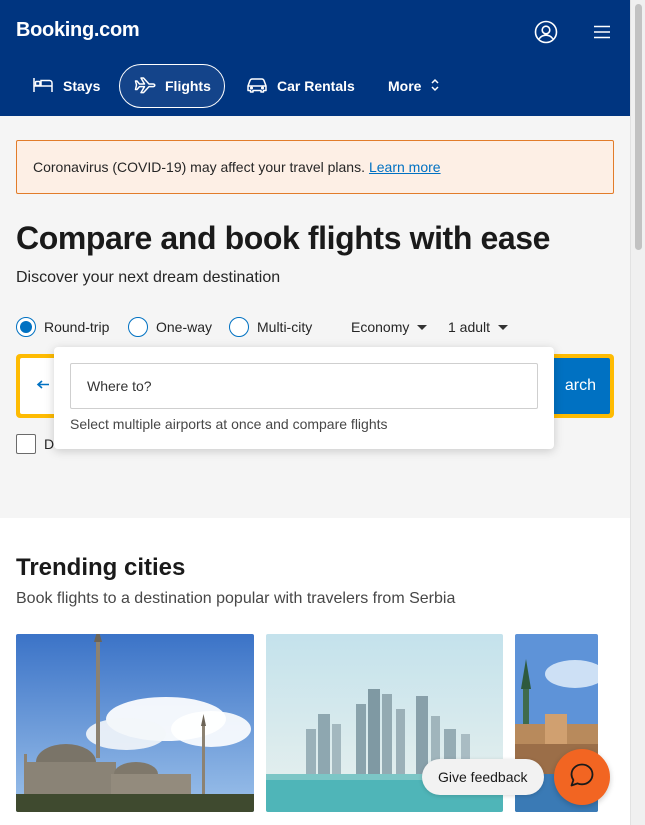 The image size is (645, 825). I want to click on passengers-dropdown: 1 adult, so click(478, 327).